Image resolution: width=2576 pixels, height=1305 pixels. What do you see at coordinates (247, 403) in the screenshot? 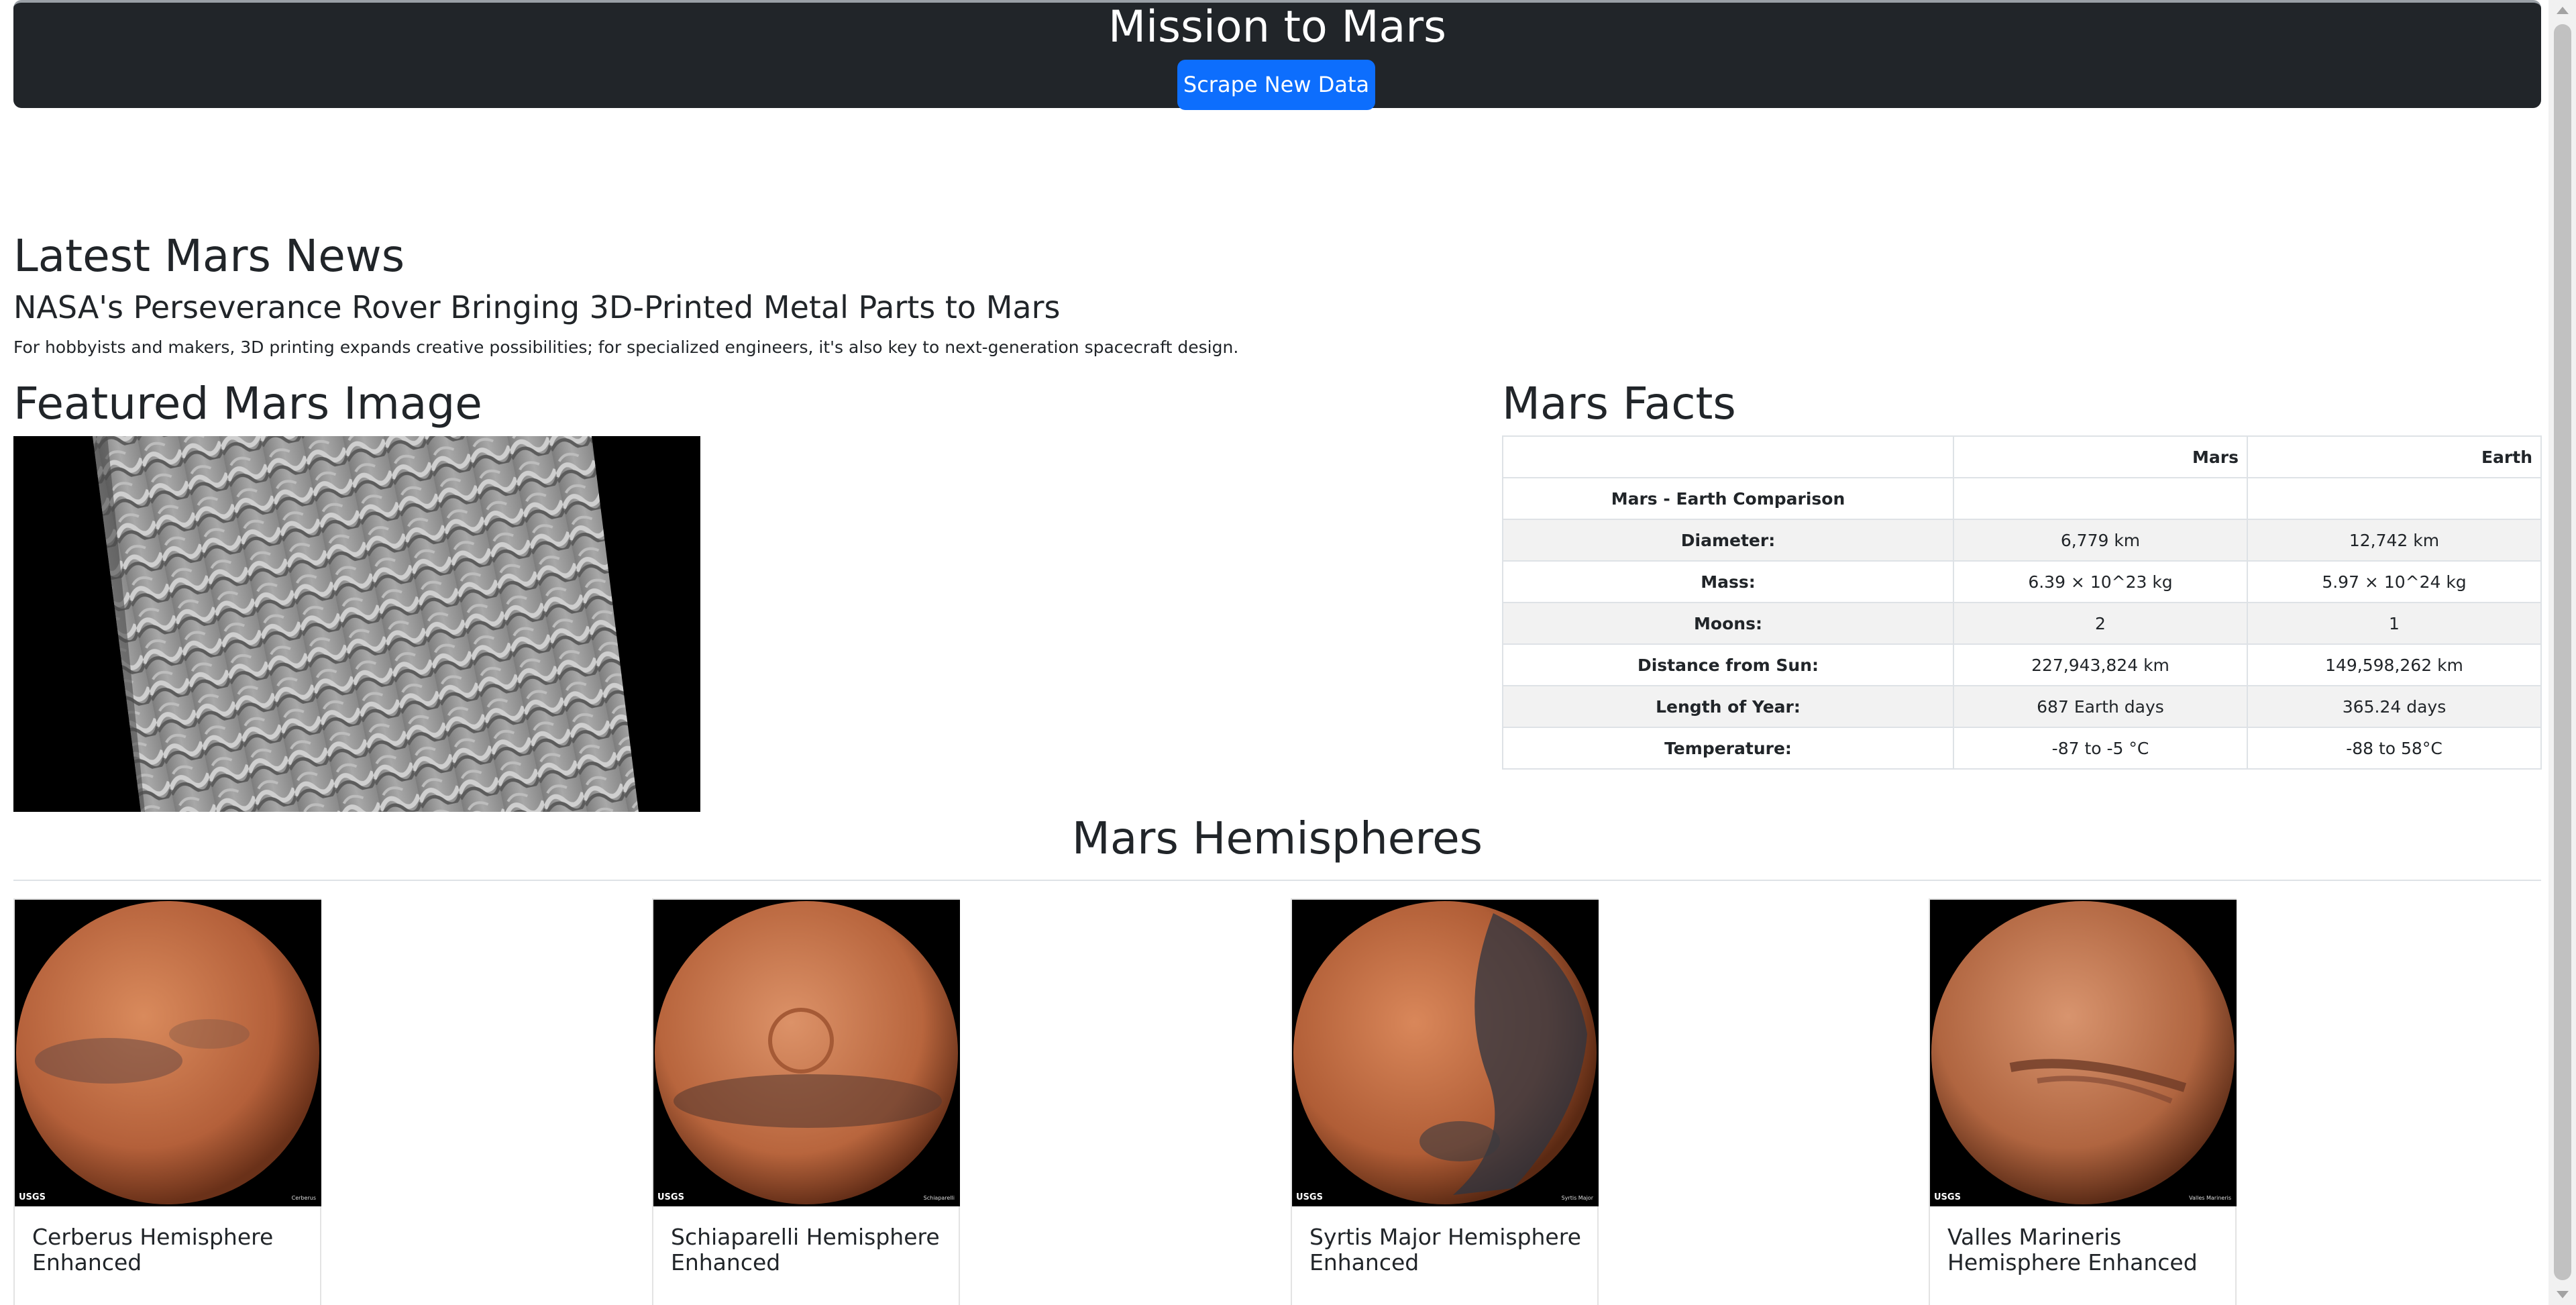
I see `featured-image-heading: Featured Mars Image` at bounding box center [247, 403].